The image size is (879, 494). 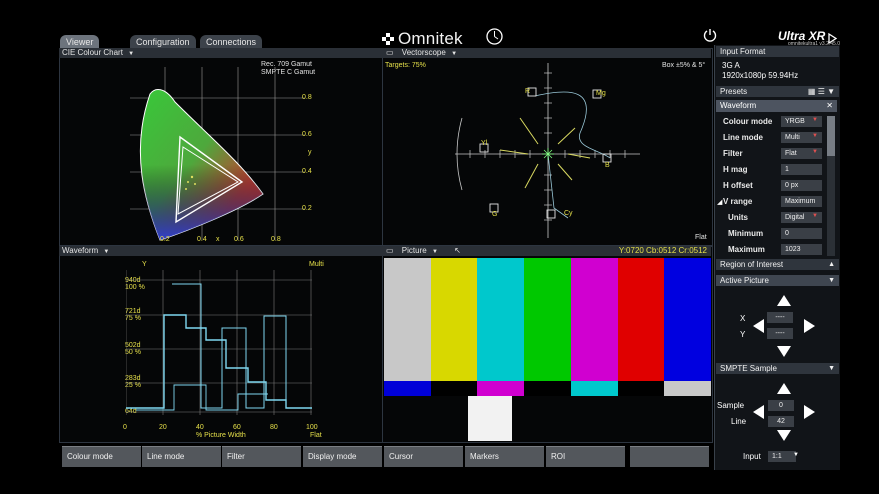 I want to click on cie-ytick: 0.6, so click(x=307, y=134).